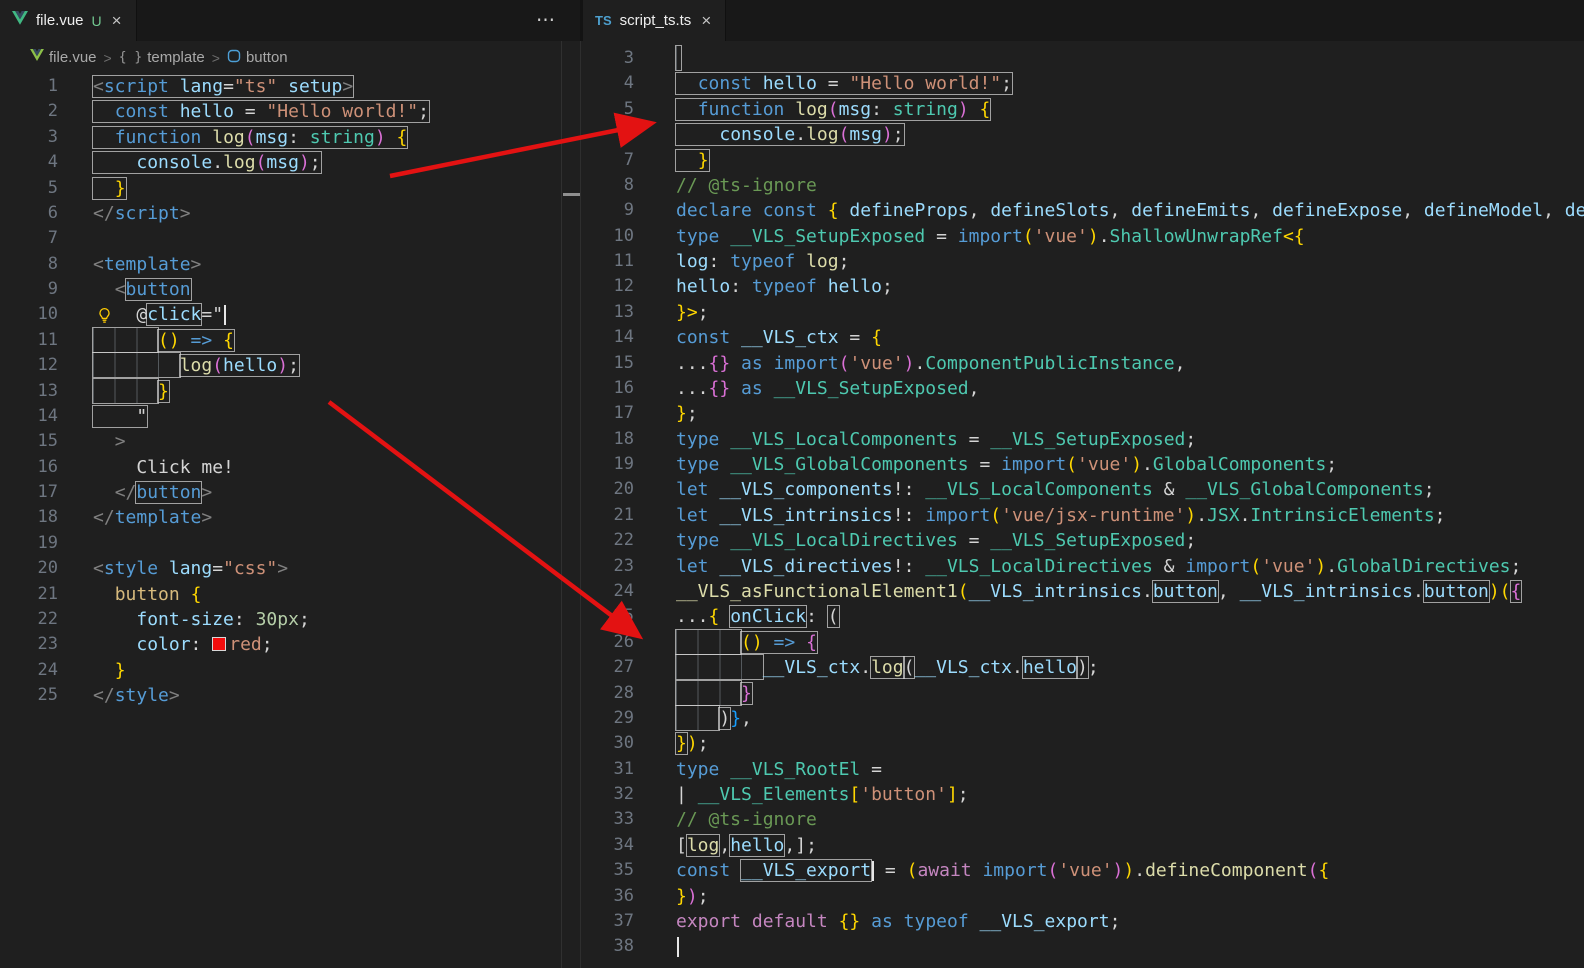 The image size is (1584, 968). Describe the element at coordinates (47, 492) in the screenshot. I see `line-number: 17` at that location.